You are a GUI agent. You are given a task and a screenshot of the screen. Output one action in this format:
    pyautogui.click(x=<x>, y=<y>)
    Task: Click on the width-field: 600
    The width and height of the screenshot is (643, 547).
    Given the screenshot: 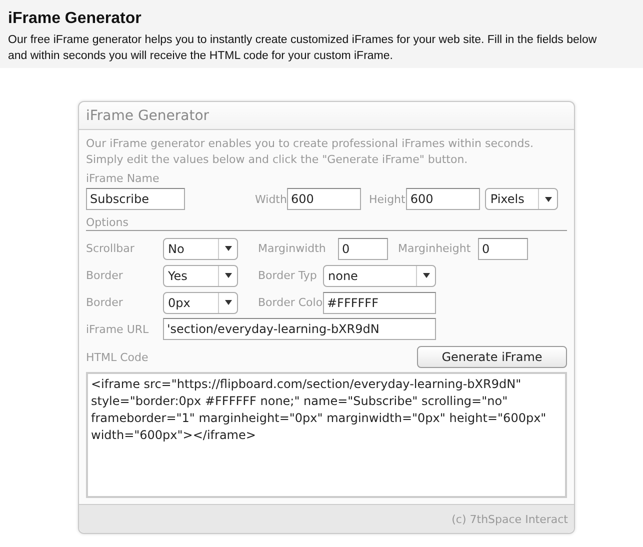 What is the action you would take?
    pyautogui.click(x=323, y=199)
    